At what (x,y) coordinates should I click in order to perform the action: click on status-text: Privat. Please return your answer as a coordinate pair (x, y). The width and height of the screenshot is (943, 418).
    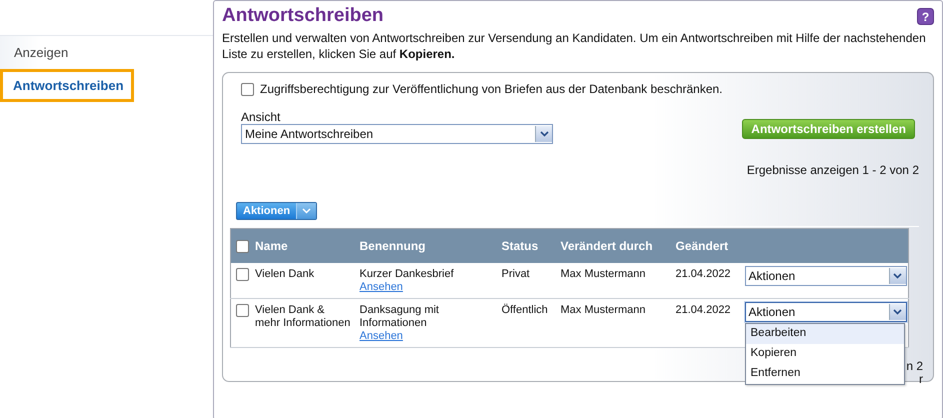
    Looking at the image, I should click on (516, 274).